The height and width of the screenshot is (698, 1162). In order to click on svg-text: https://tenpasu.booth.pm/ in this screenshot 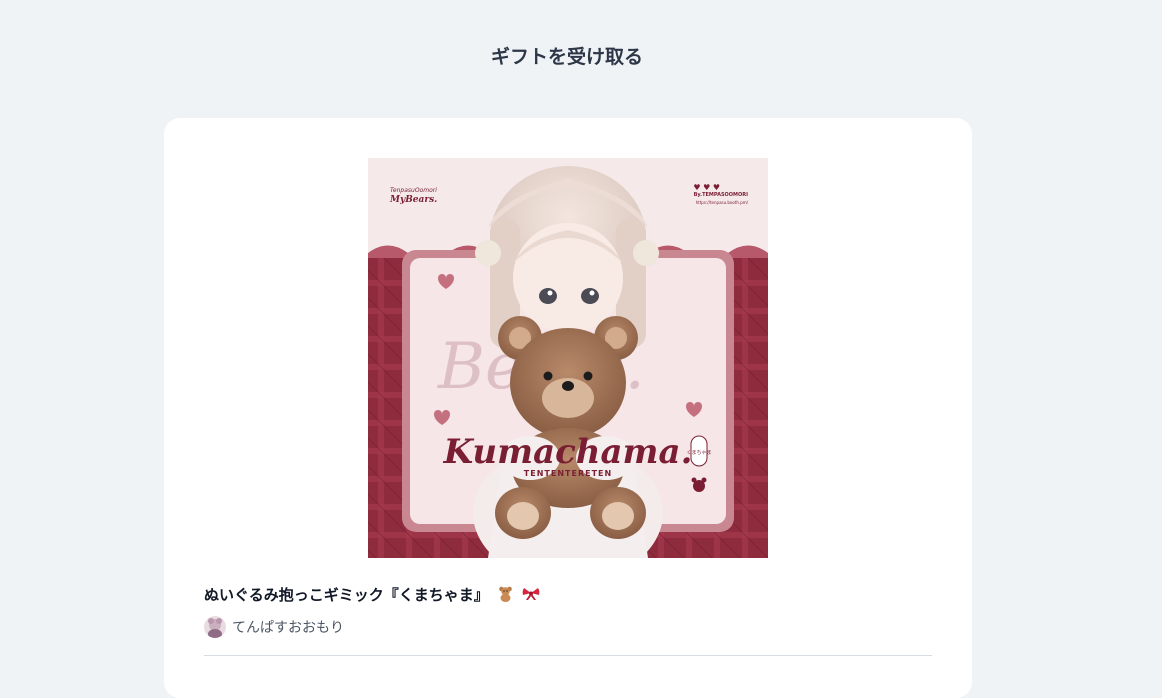, I will do `click(722, 202)`.